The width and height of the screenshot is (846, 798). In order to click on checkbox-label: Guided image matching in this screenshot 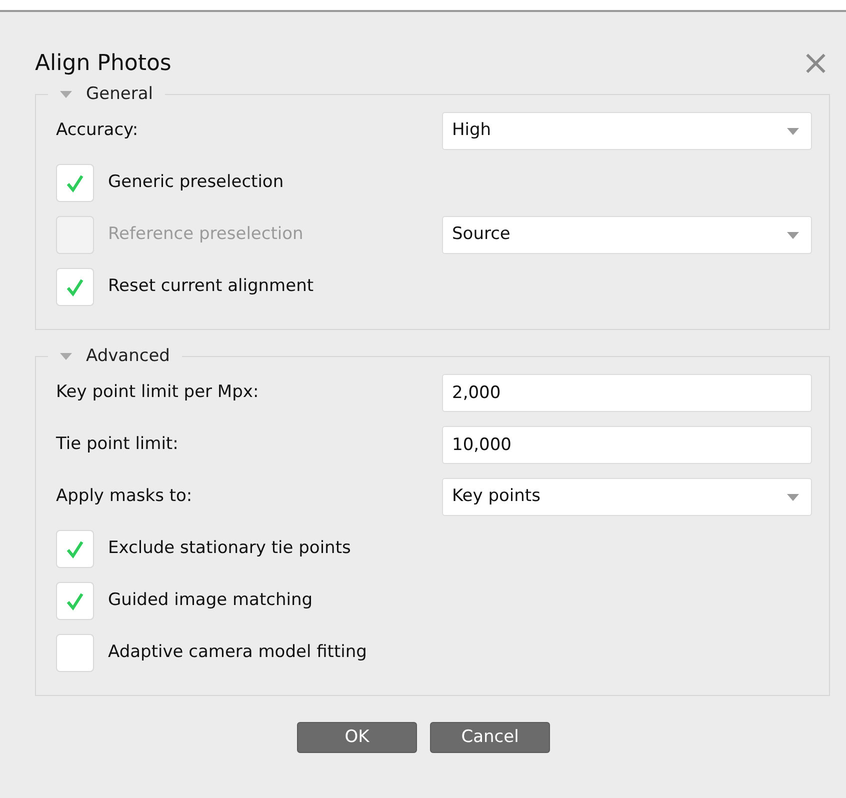, I will do `click(210, 600)`.